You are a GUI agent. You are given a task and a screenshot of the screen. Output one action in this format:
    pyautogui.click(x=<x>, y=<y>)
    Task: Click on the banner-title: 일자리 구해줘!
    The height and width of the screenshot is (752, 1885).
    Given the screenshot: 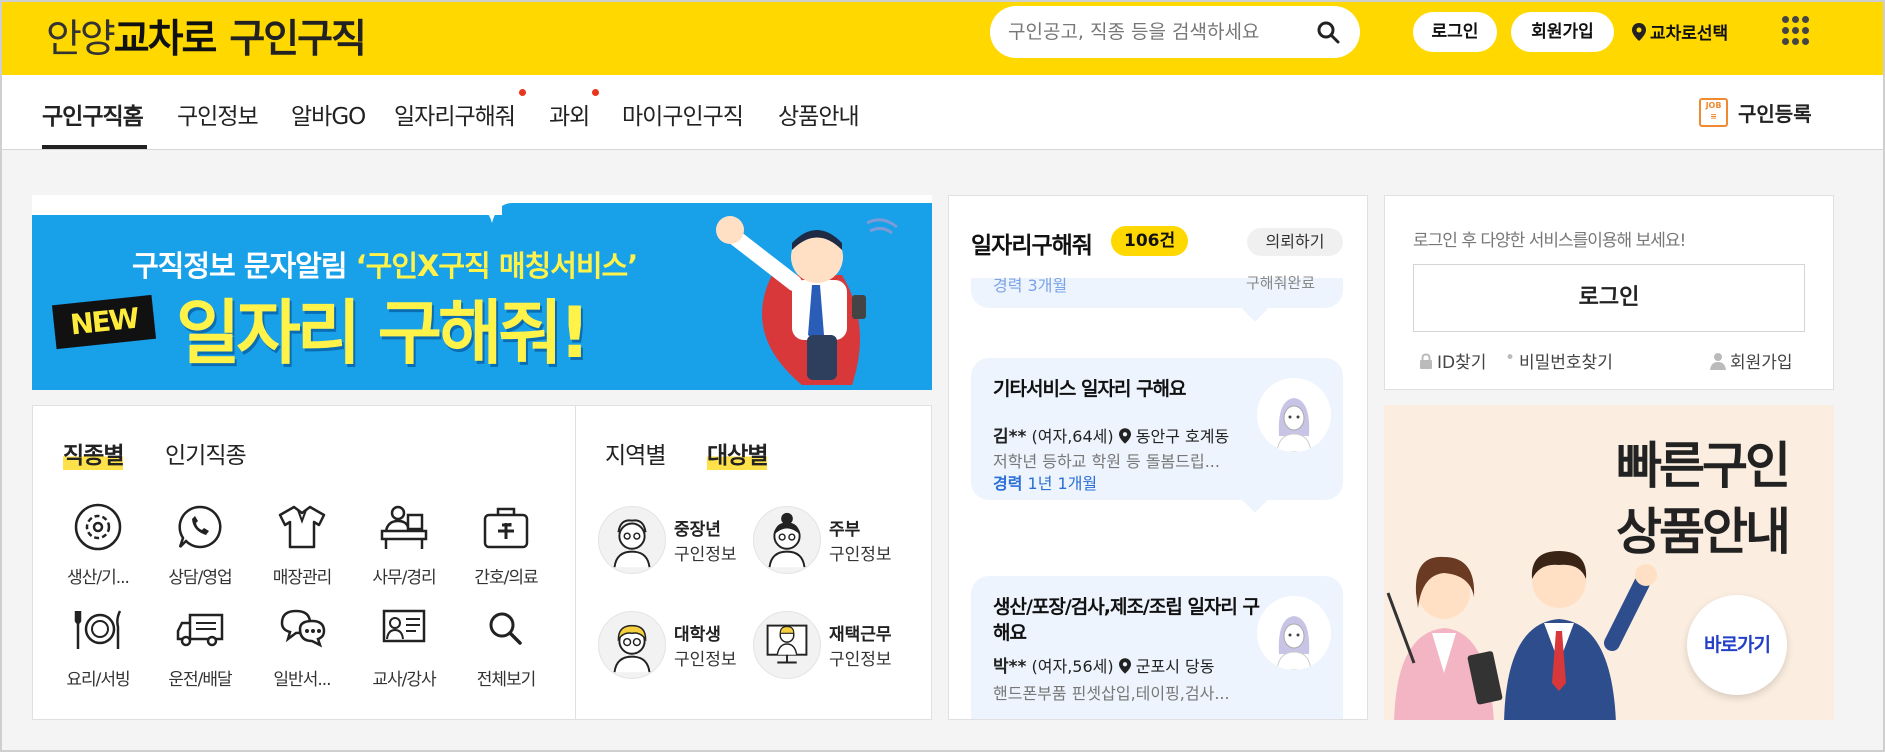 What is the action you would take?
    pyautogui.click(x=383, y=333)
    